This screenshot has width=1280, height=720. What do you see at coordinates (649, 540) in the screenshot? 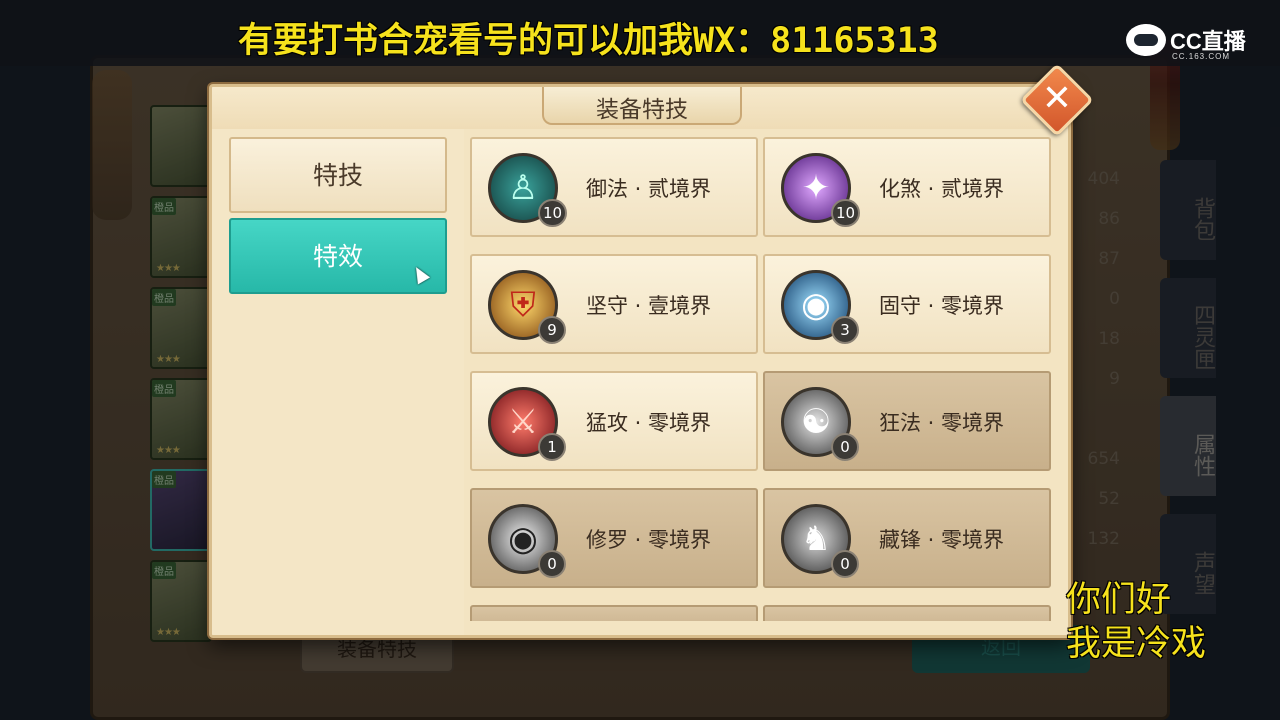
I see `skill-name: 修罗 · 零境界` at bounding box center [649, 540].